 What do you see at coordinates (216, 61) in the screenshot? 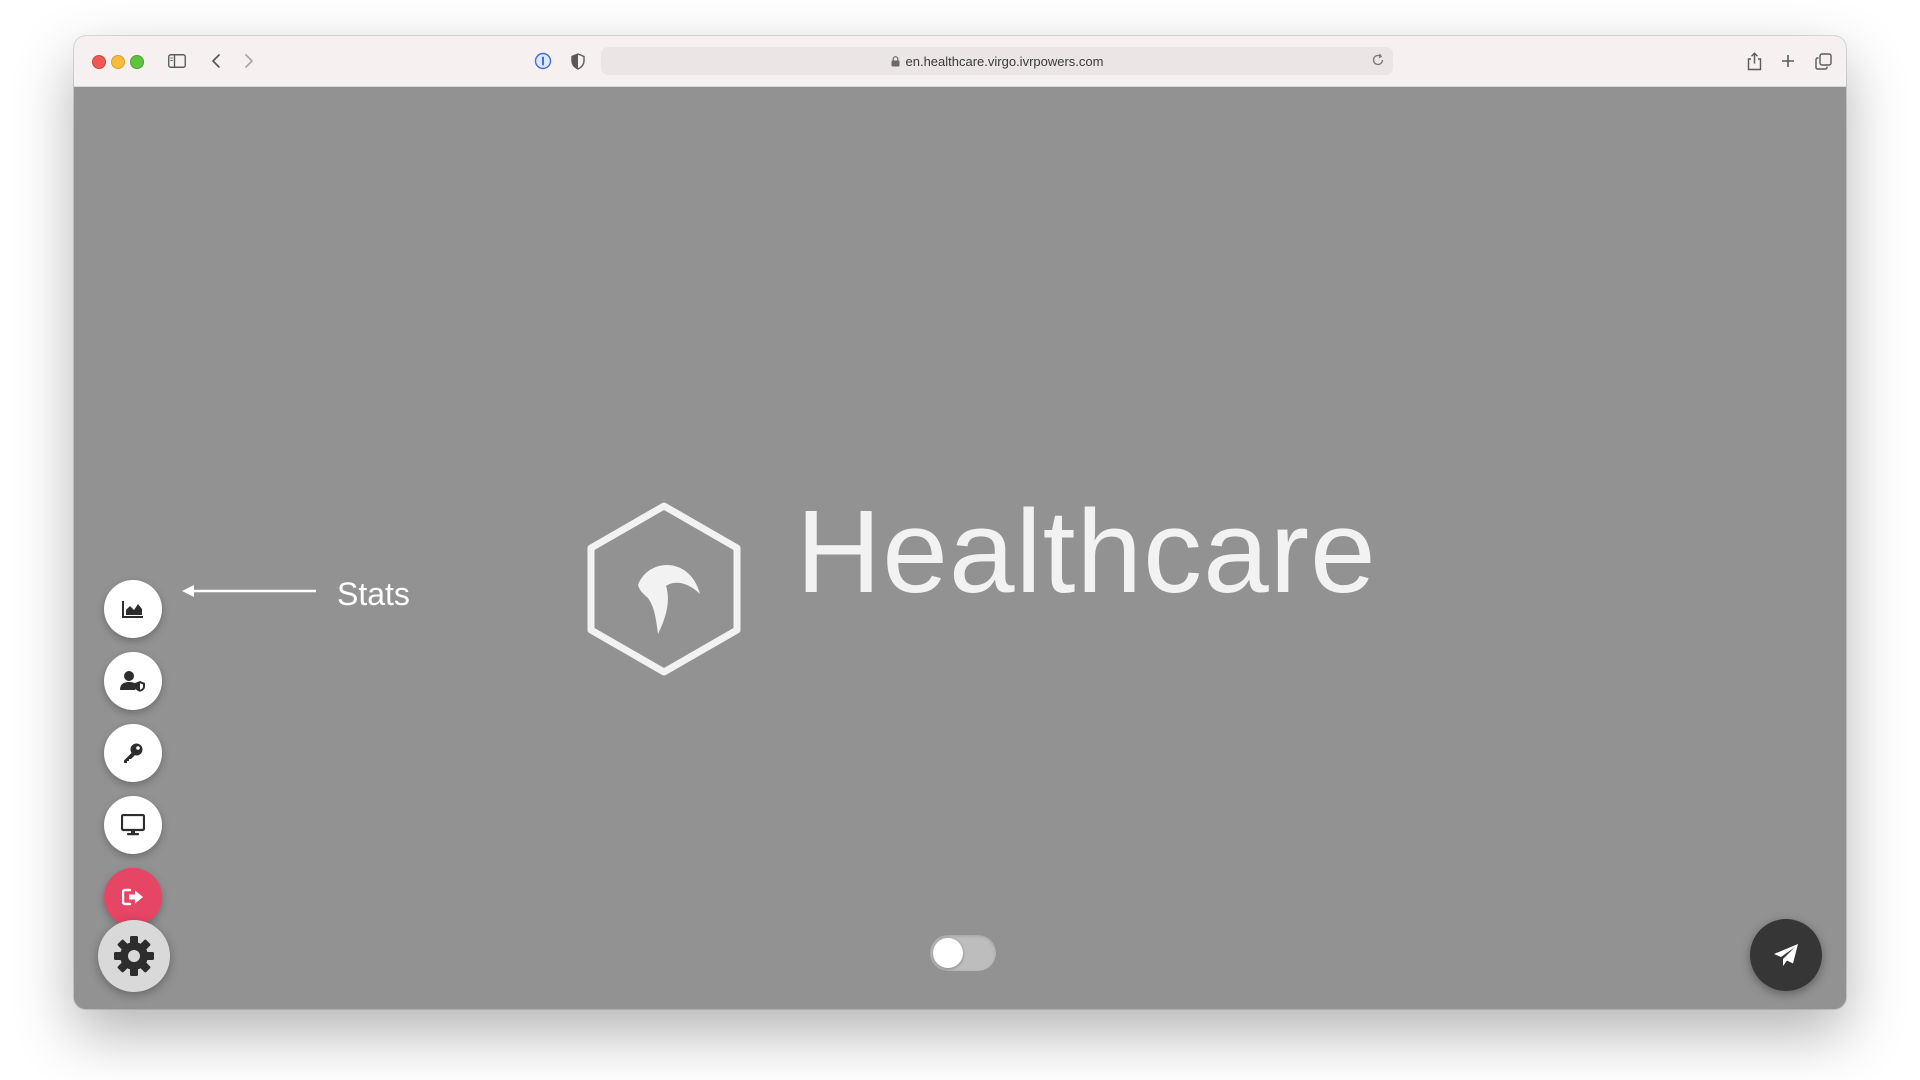
I see `back-icon` at bounding box center [216, 61].